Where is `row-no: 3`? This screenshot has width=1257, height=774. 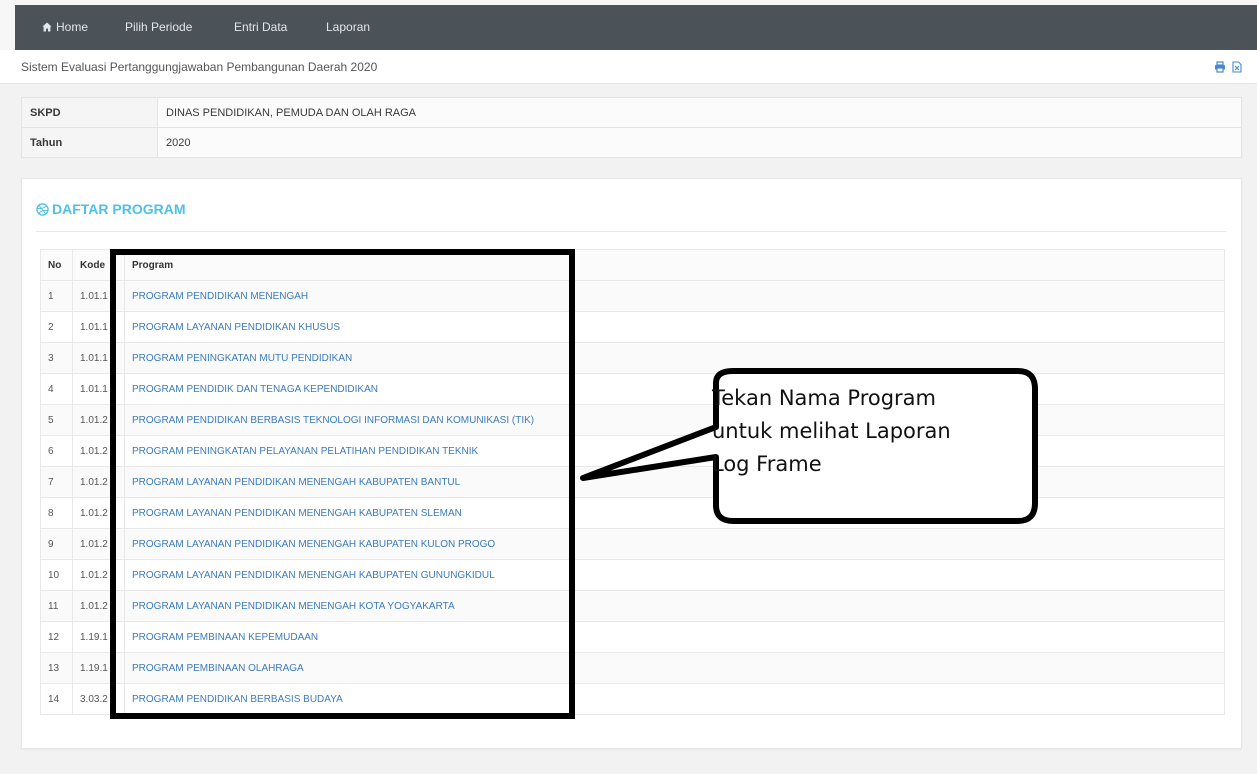
row-no: 3 is located at coordinates (56, 358).